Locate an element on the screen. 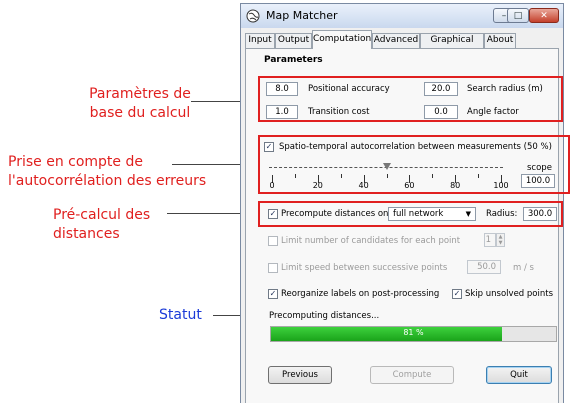 This screenshot has height=403, width=576. annotation-precompute: Pré-calcul des distances is located at coordinates (101, 225).